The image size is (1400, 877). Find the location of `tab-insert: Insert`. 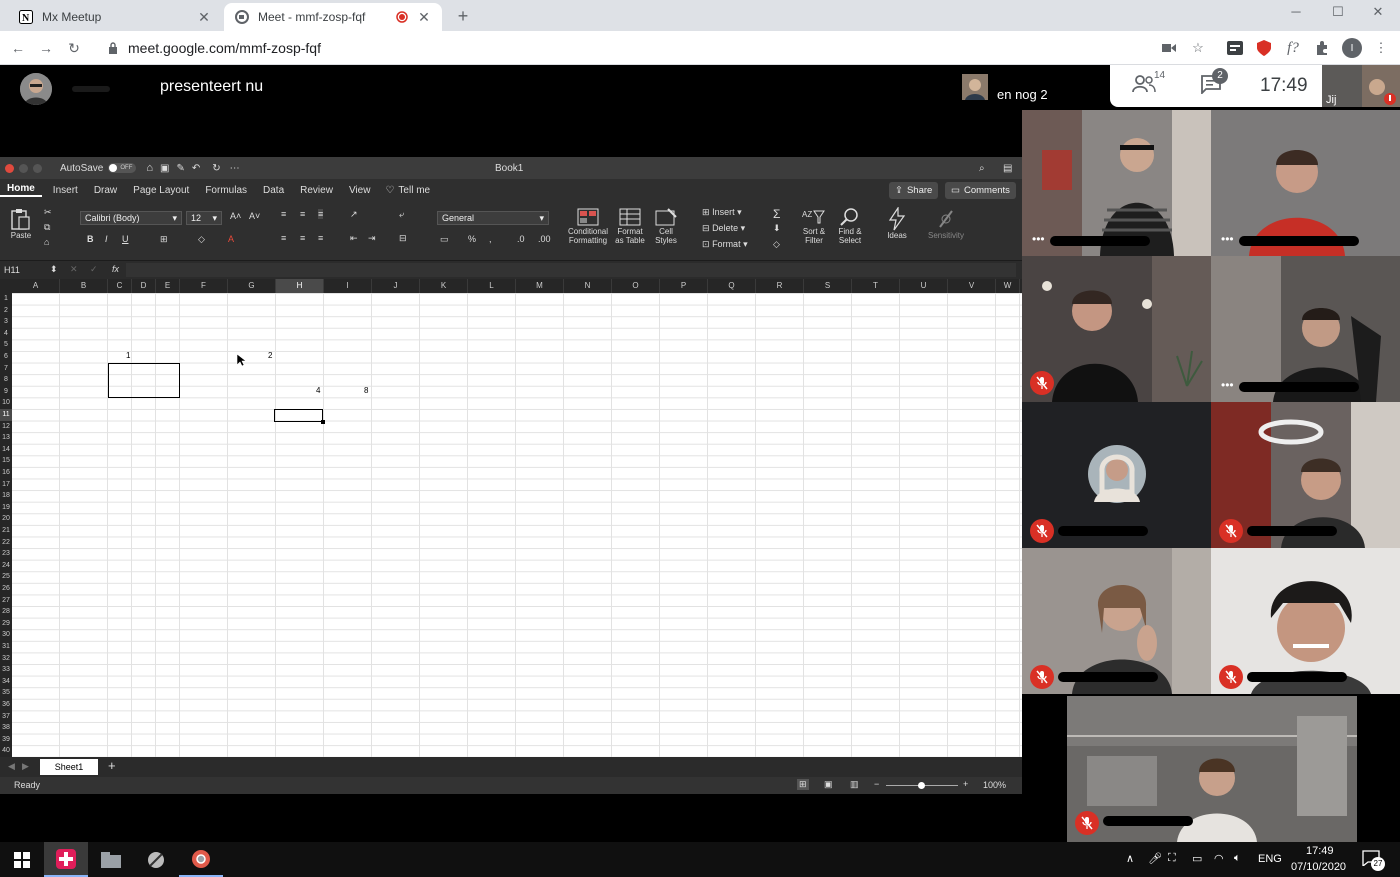

tab-insert: Insert is located at coordinates (65, 190).